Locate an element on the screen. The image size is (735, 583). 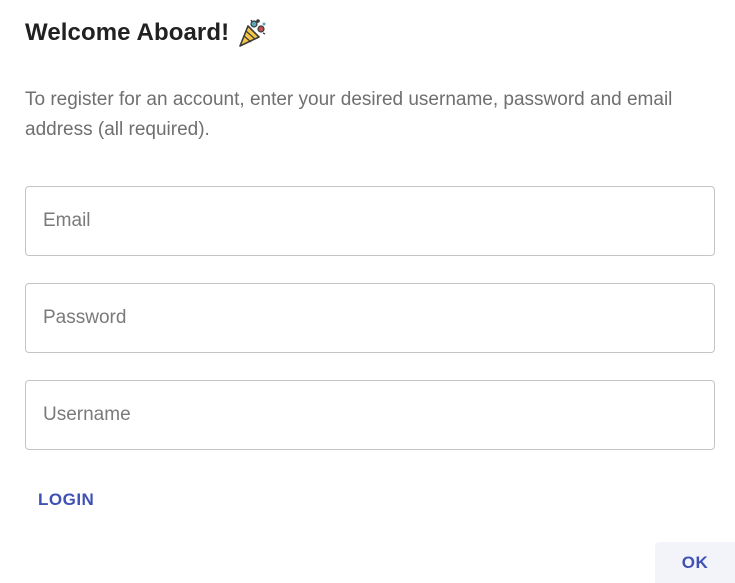
dialog-title: Welcome Aboard! is located at coordinates (146, 33).